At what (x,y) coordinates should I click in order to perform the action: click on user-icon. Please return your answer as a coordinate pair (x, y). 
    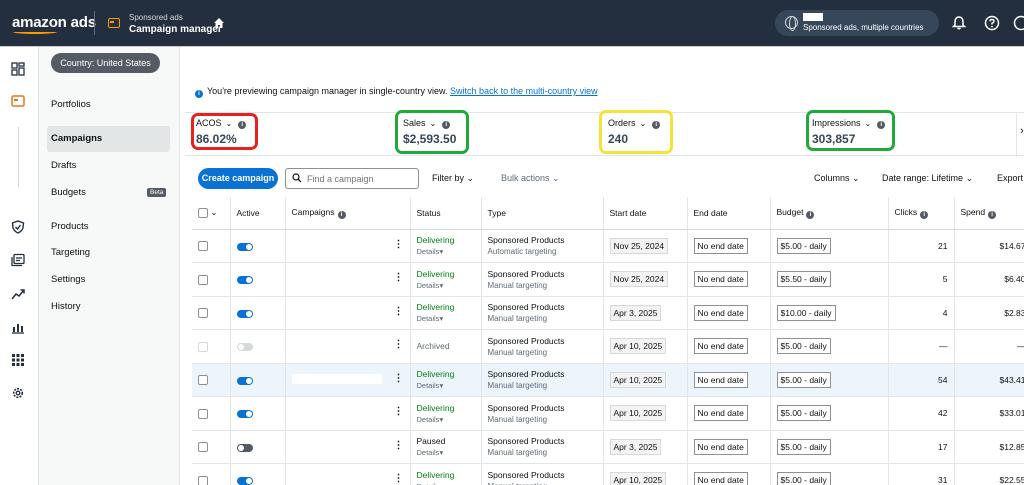
    Looking at the image, I should click on (1018, 23).